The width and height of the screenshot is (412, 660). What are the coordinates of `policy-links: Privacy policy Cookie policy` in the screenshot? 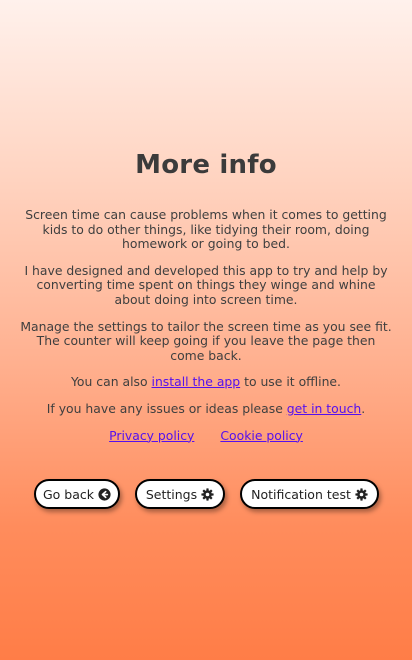 It's located at (206, 436).